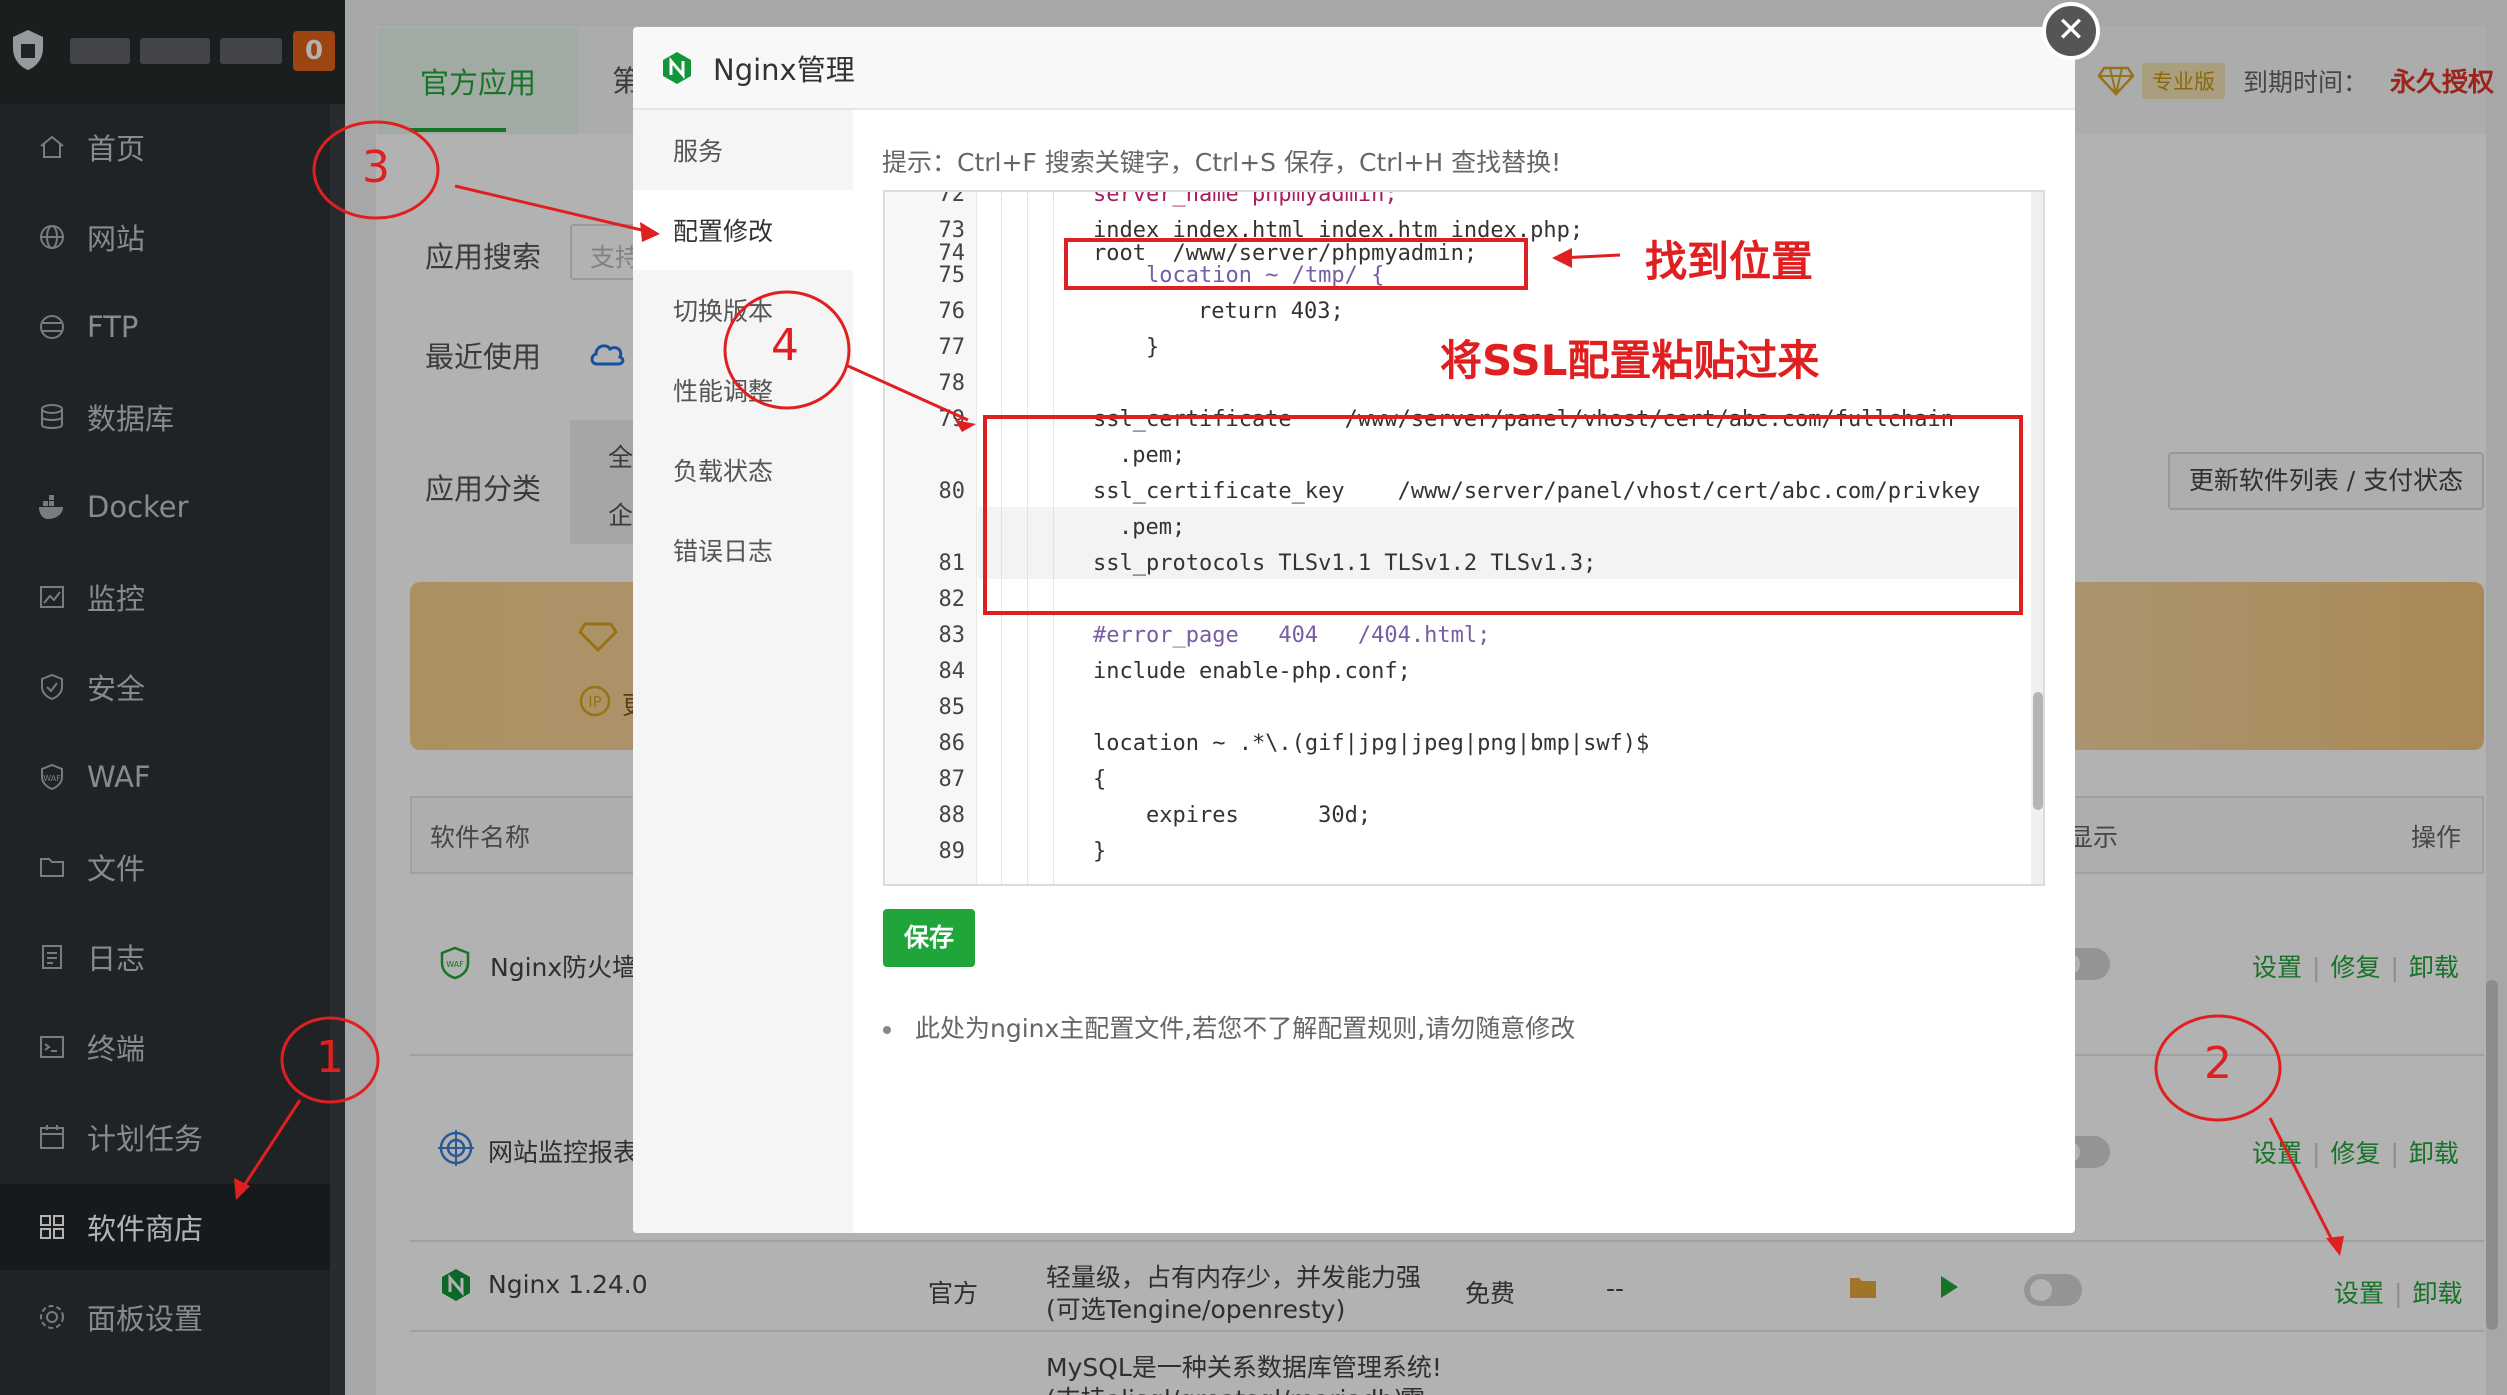 The height and width of the screenshot is (1395, 2507). Describe the element at coordinates (1630, 360) in the screenshot. I see `annotation-paste-ssl: 将SSL配置粘贴过来` at that location.